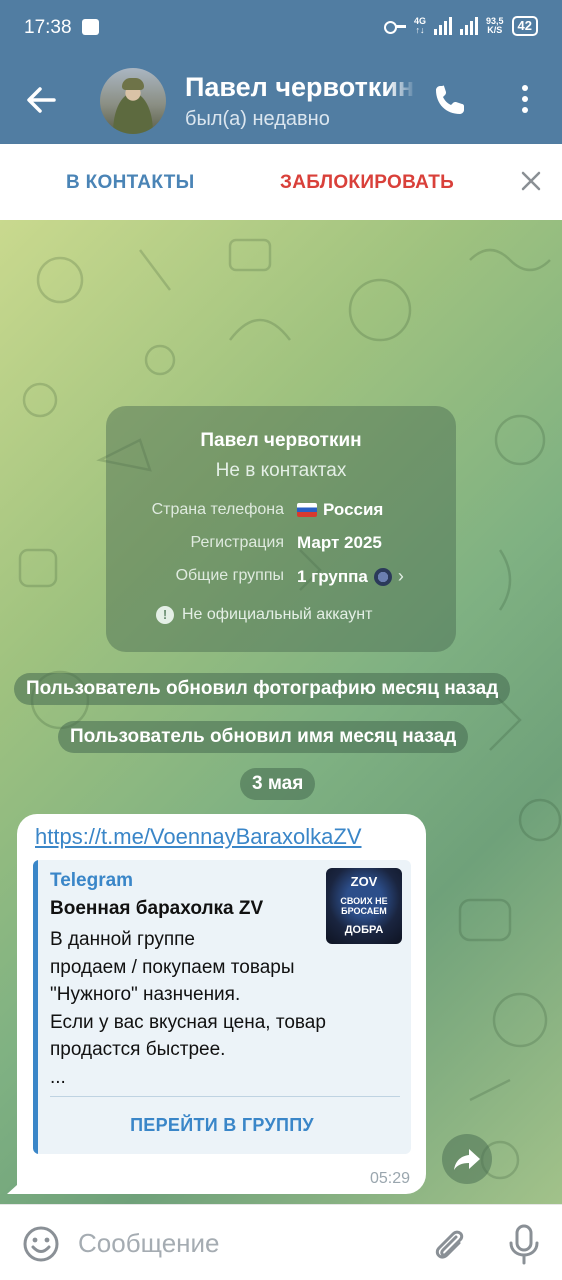  What do you see at coordinates (339, 542) in the screenshot?
I see `registration-value: Март 2025` at bounding box center [339, 542].